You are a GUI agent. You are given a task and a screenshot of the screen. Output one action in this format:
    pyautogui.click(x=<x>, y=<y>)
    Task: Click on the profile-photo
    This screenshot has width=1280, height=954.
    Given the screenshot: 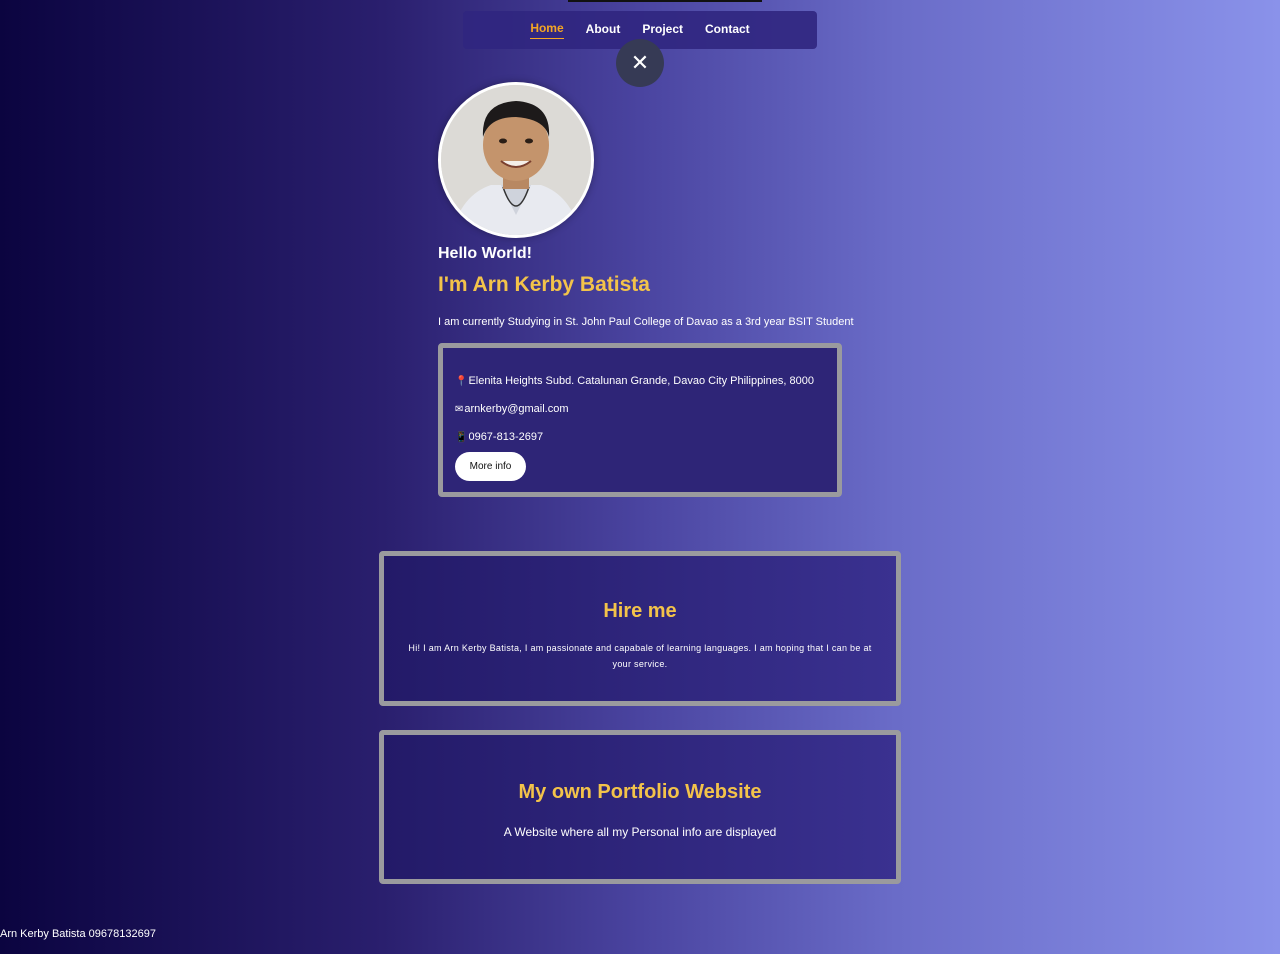 What is the action you would take?
    pyautogui.click(x=516, y=160)
    